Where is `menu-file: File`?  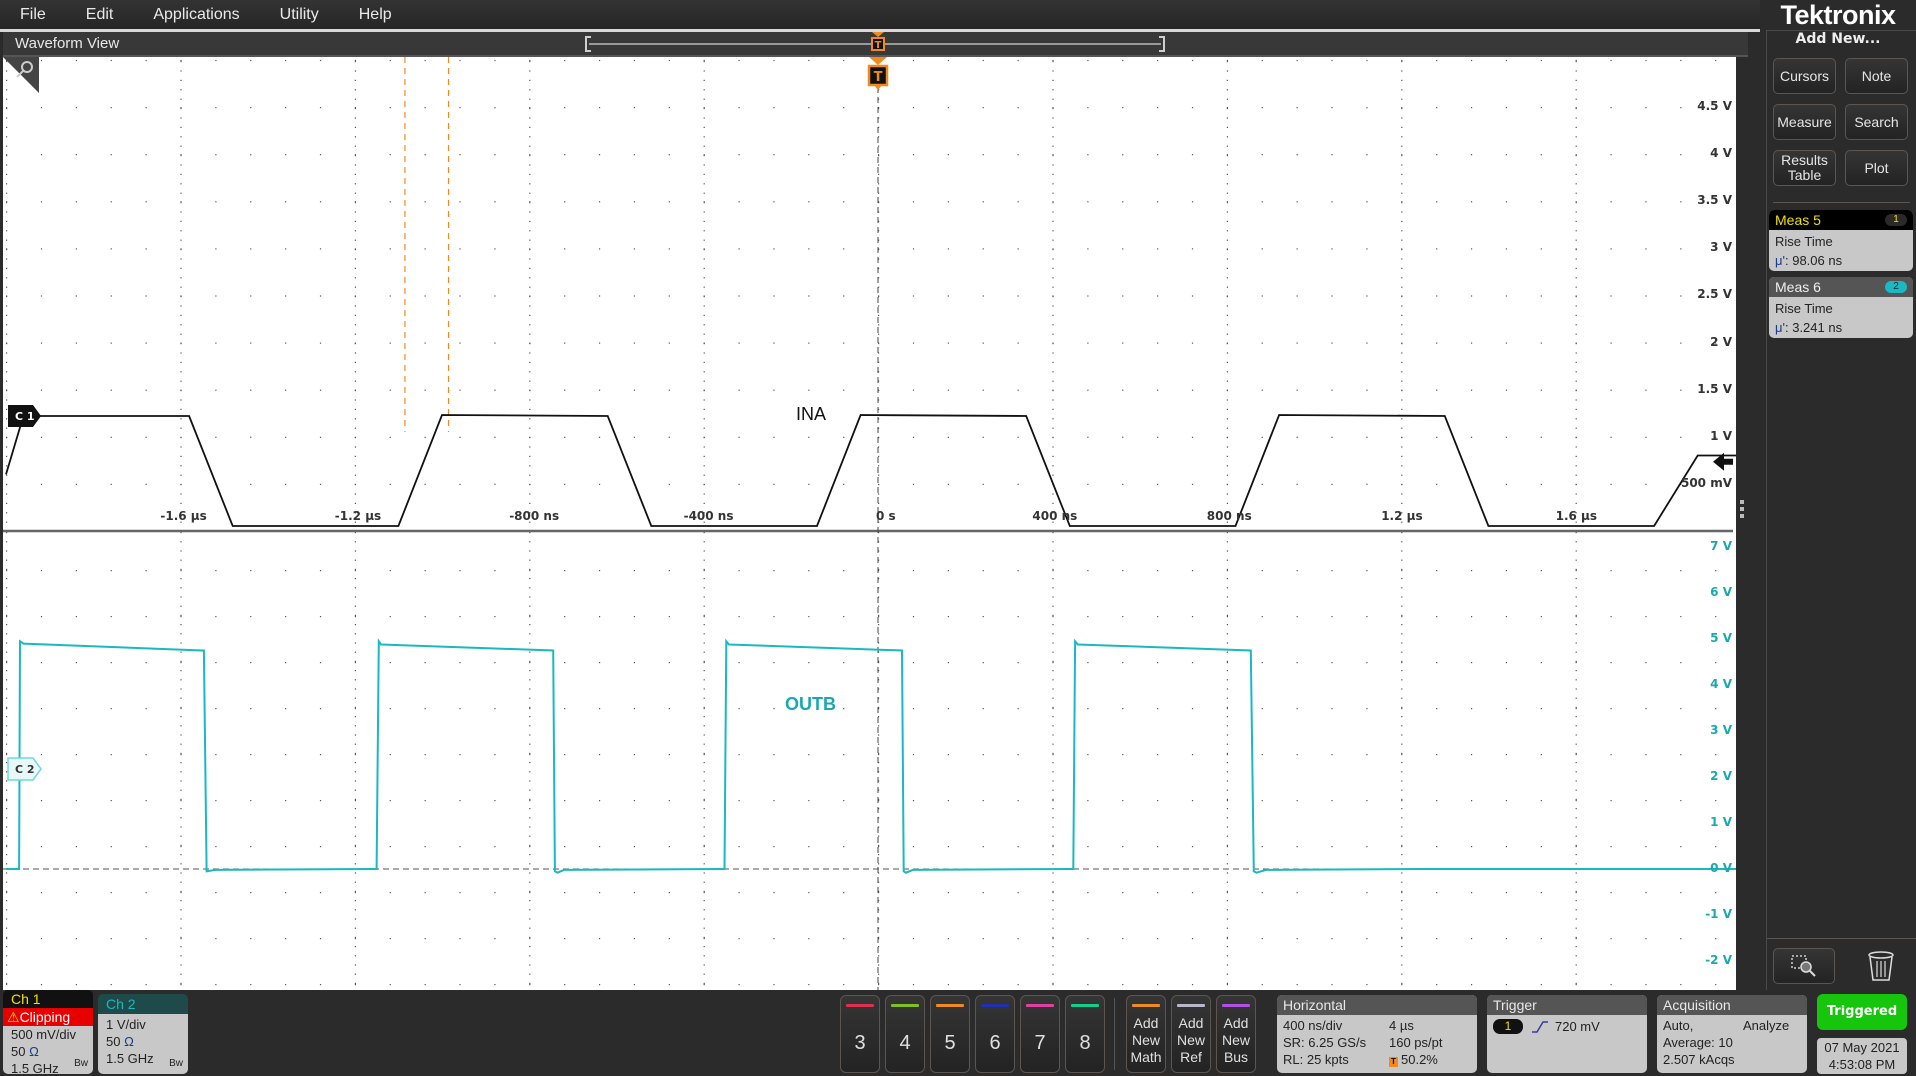 menu-file: File is located at coordinates (33, 15).